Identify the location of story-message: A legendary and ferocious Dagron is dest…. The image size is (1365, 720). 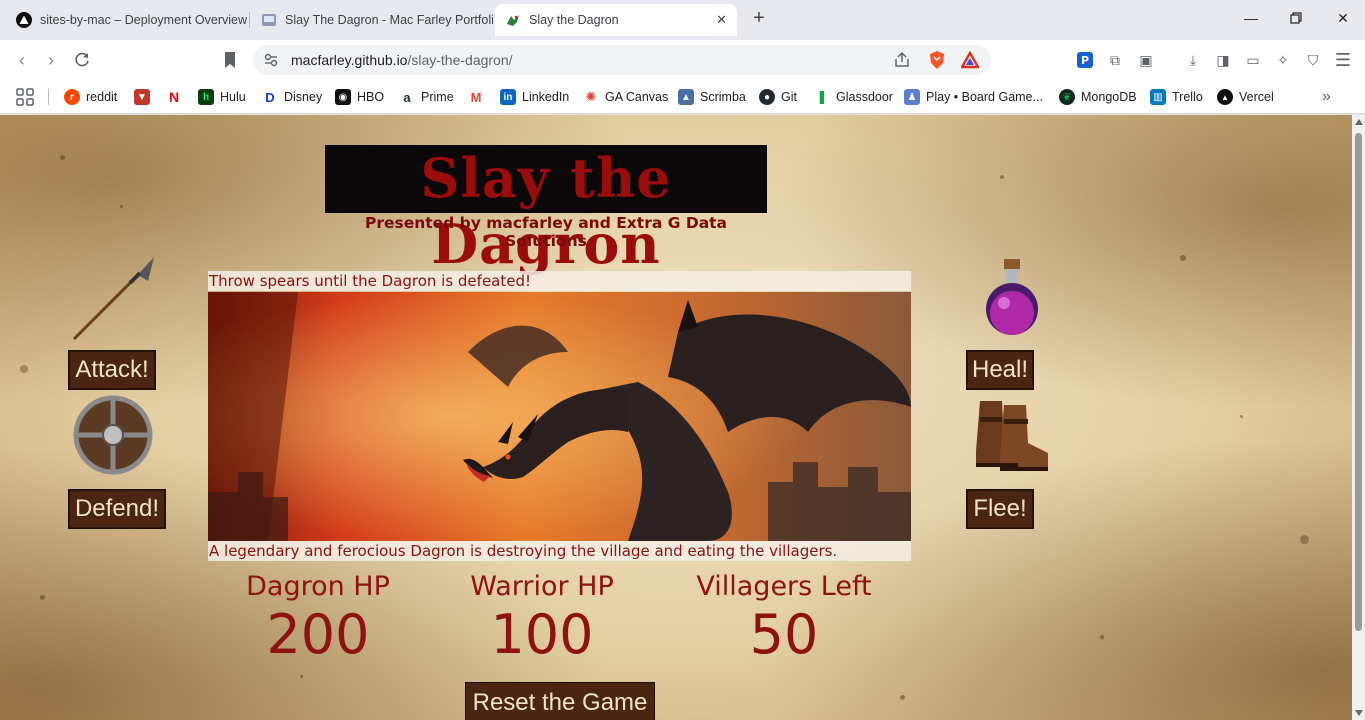
(559, 551).